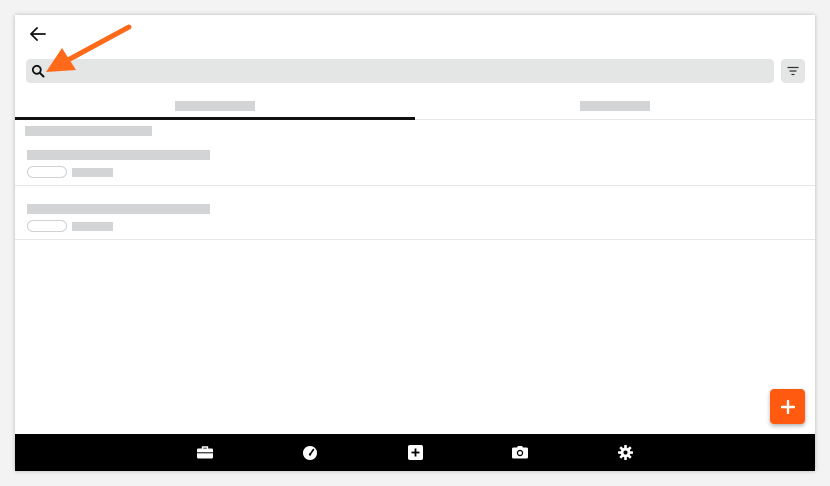  I want to click on filter-button, so click(793, 71).